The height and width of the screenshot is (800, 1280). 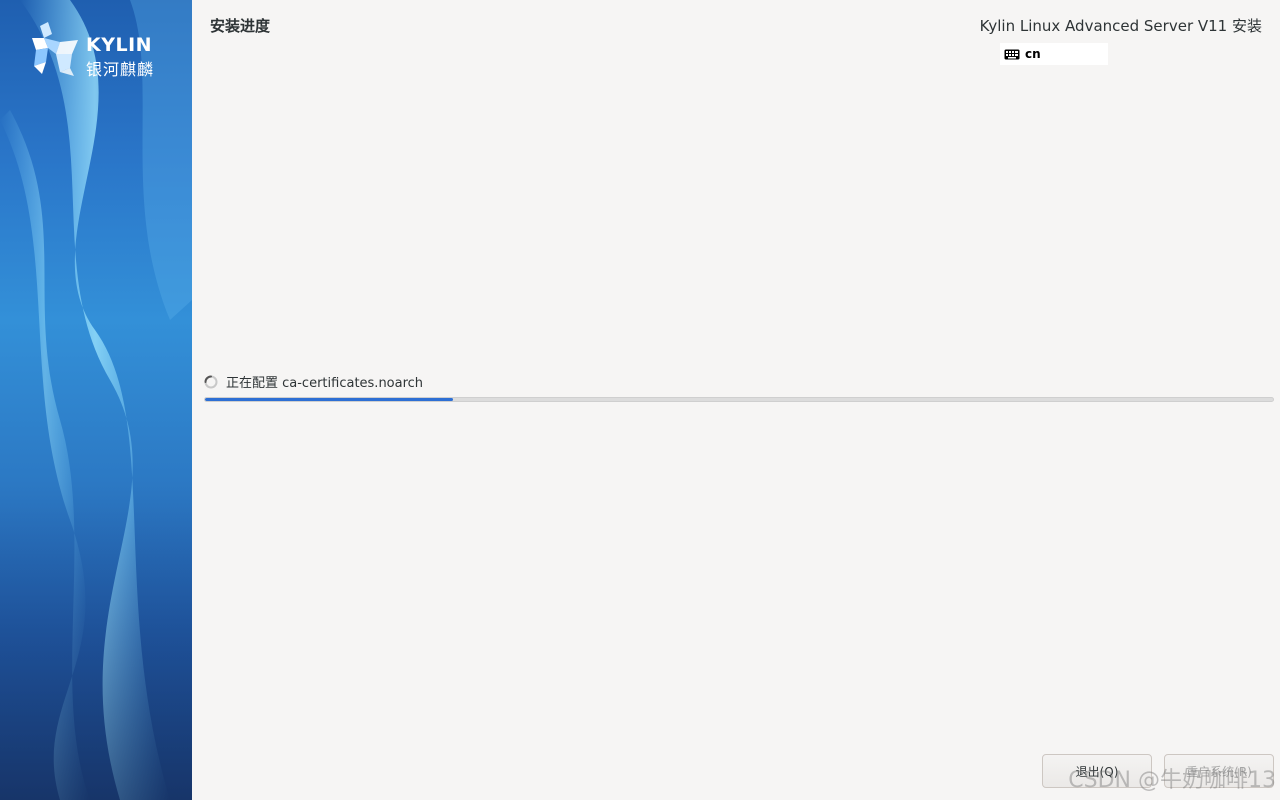 I want to click on reboot-button: 重启系统(R), so click(x=1219, y=771).